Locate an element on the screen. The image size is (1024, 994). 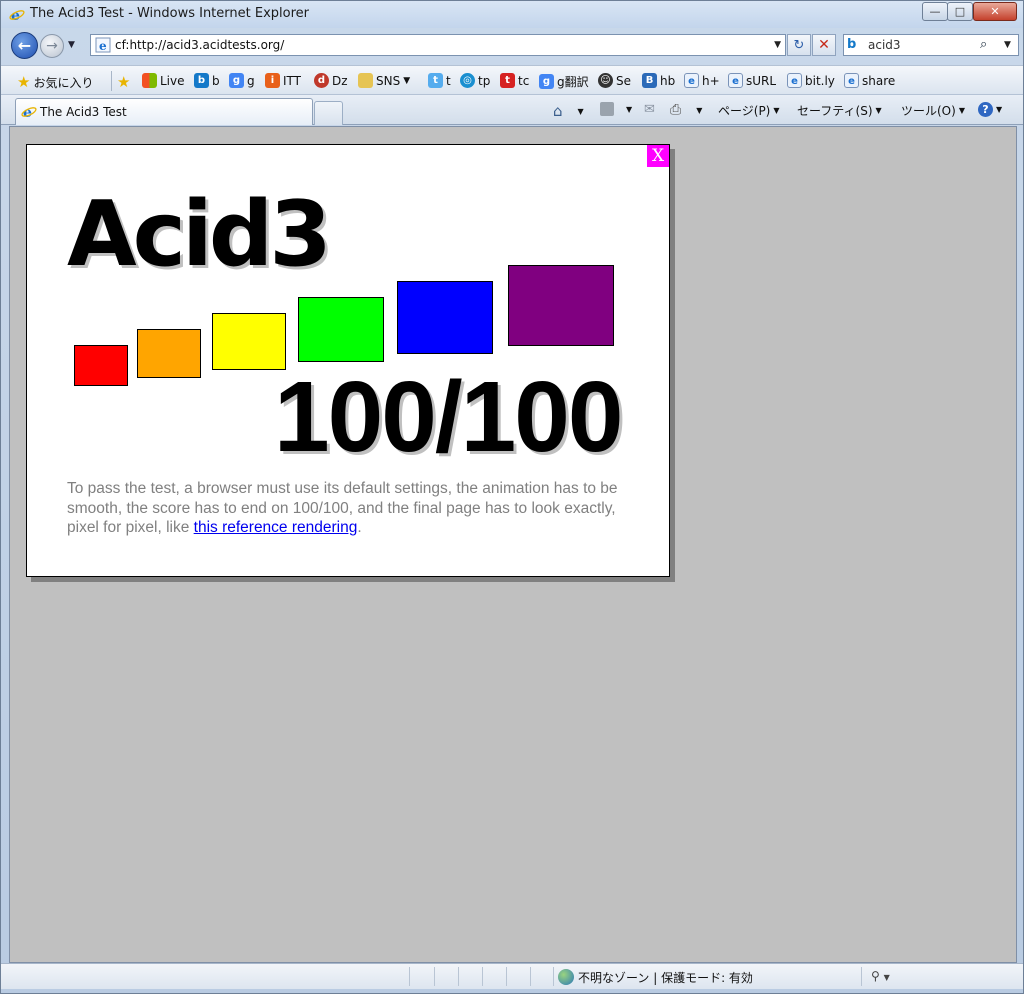
twitter-icon: t is located at coordinates (435, 80).